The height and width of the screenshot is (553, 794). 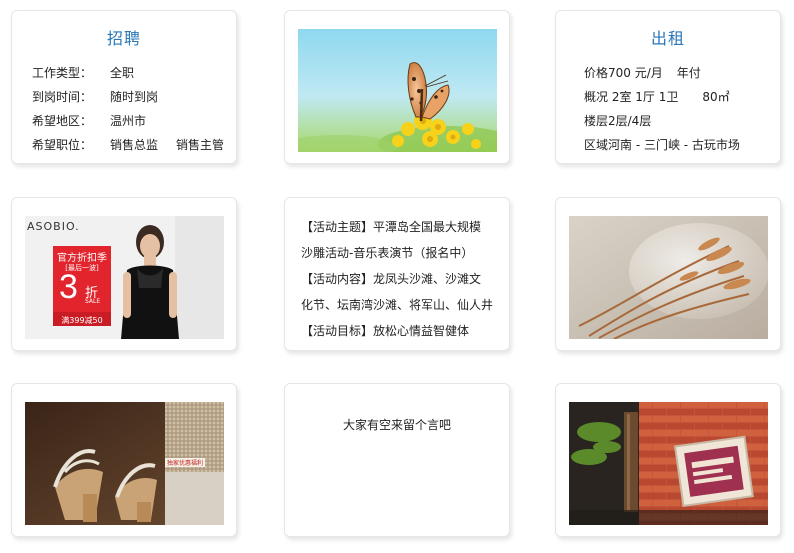 What do you see at coordinates (682, 97) in the screenshot?
I see `rent-overview-row: 概况 2室 1厅 1卫 80㎡` at bounding box center [682, 97].